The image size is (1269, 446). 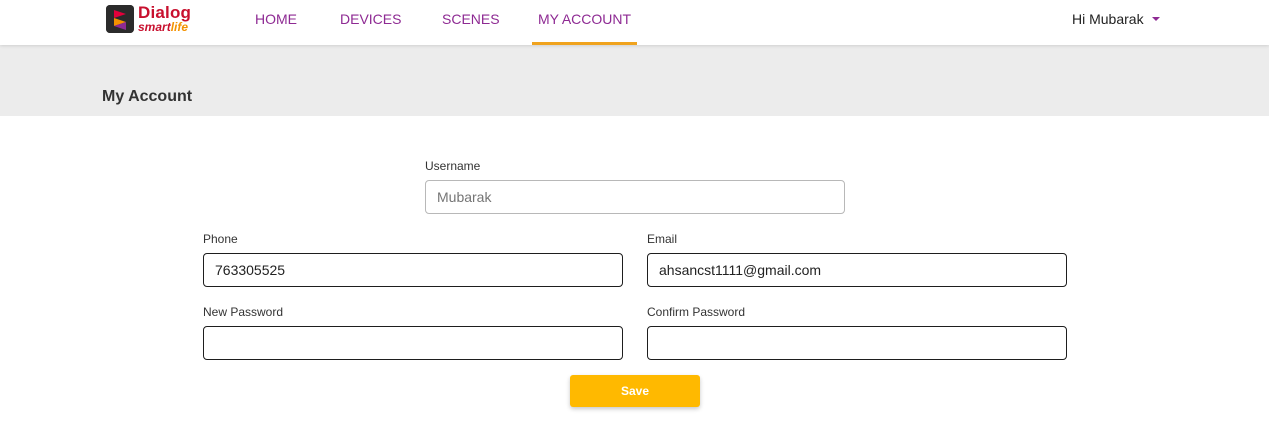 What do you see at coordinates (696, 312) in the screenshot?
I see `confirm-password-label: Confirm Password` at bounding box center [696, 312].